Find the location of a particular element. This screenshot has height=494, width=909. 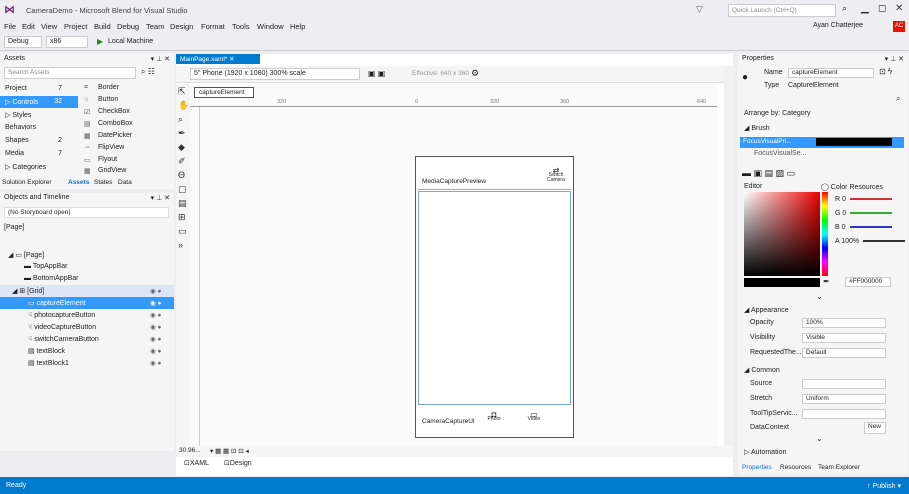

asset-category: Shapes 2 is located at coordinates (39, 141).